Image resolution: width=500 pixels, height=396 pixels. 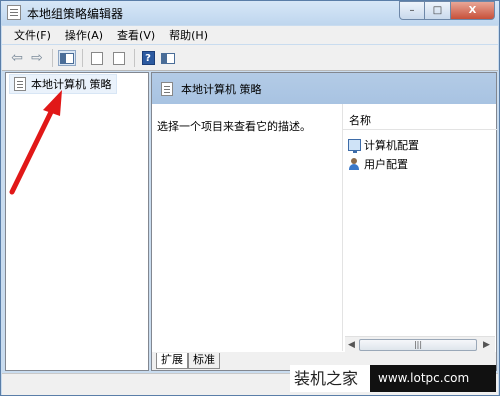 I want to click on export-list-icon, so click(x=119, y=58).